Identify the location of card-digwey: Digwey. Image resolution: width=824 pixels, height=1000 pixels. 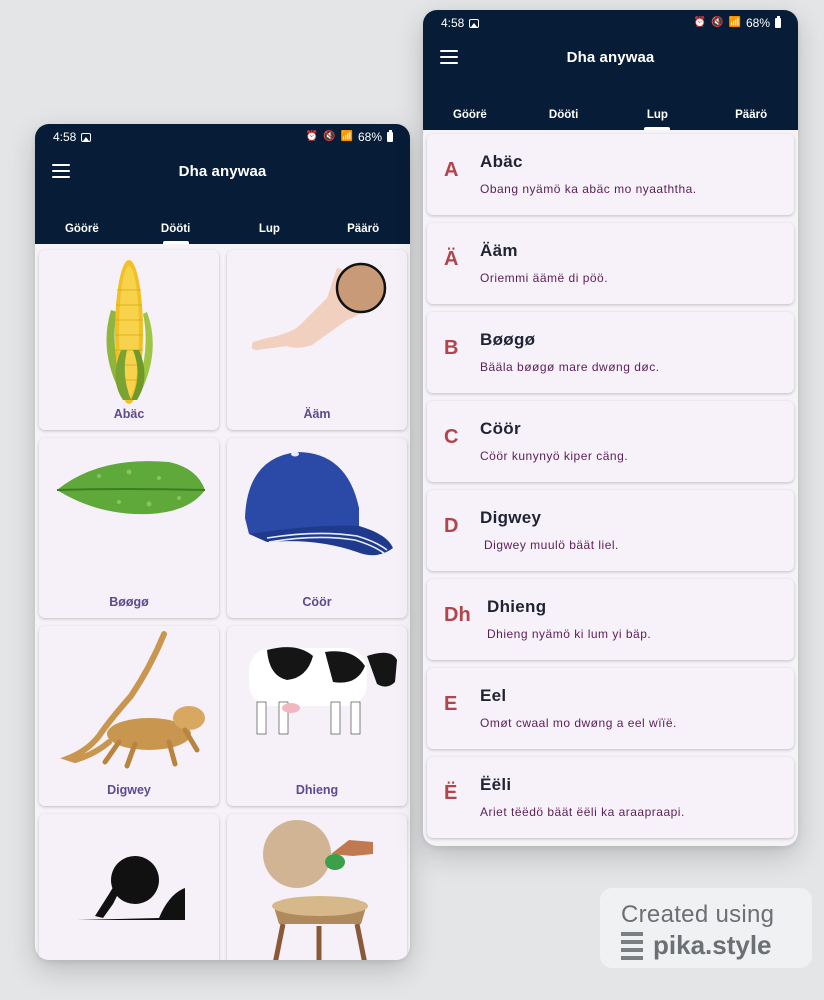
(129, 716).